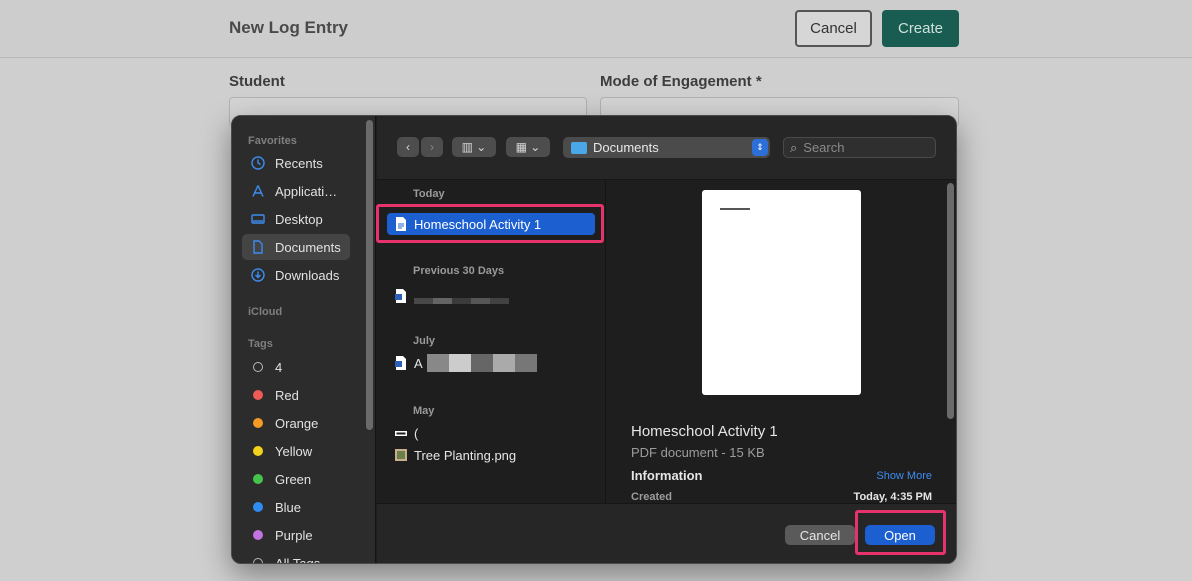 This screenshot has height=581, width=1192. Describe the element at coordinates (401, 455) in the screenshot. I see `image-file-icon` at that location.